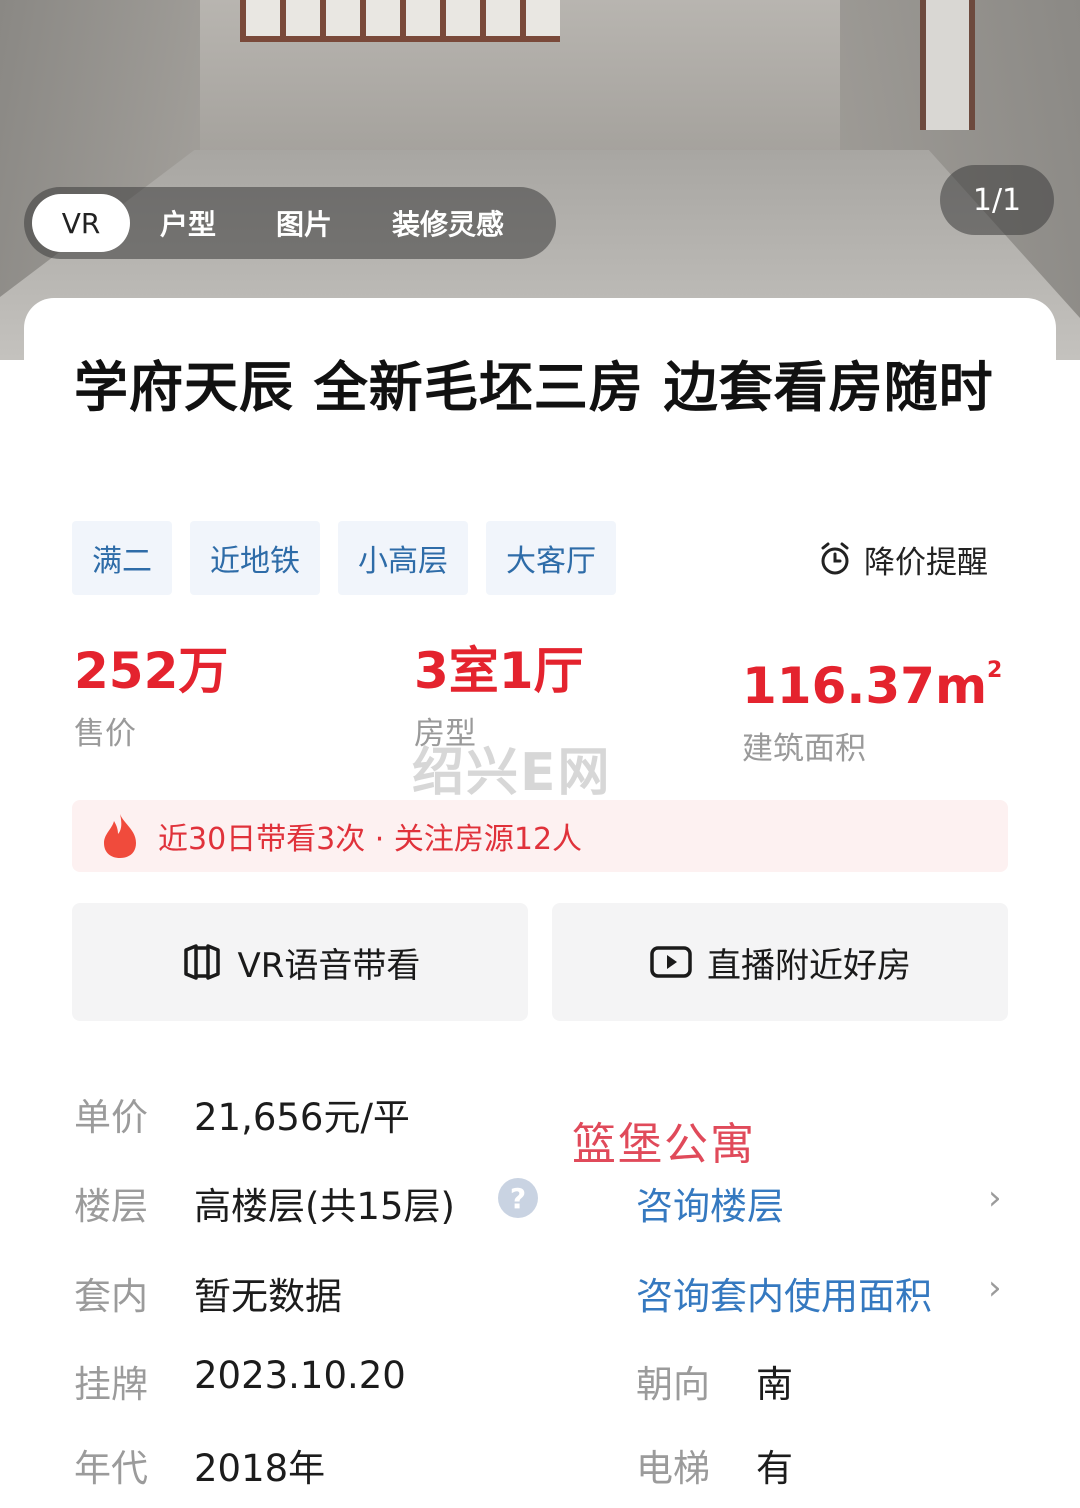 The image size is (1080, 1508). I want to click on year-label: 年代, so click(111, 1468).